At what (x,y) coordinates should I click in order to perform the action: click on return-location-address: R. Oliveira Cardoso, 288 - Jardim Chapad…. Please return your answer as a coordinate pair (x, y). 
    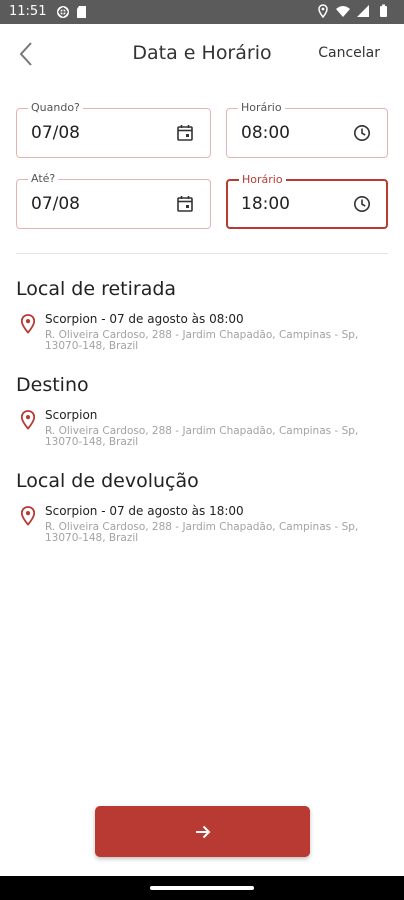
    Looking at the image, I should click on (202, 532).